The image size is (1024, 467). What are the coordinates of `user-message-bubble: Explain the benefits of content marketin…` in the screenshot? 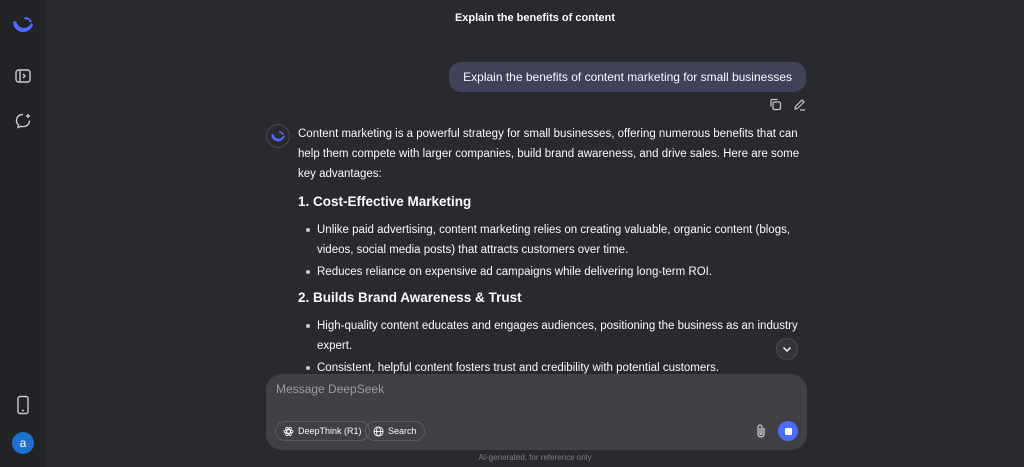 It's located at (627, 77).